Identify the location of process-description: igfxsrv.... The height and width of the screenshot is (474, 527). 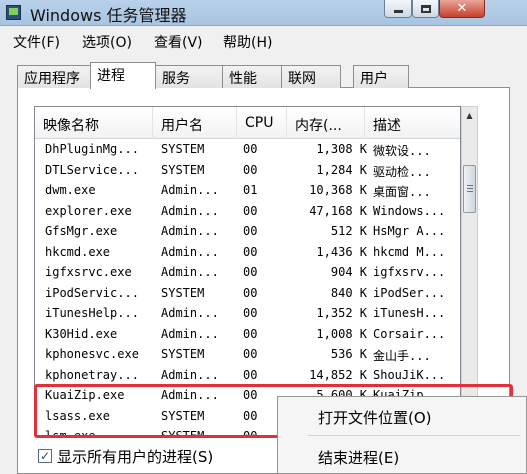
(409, 272).